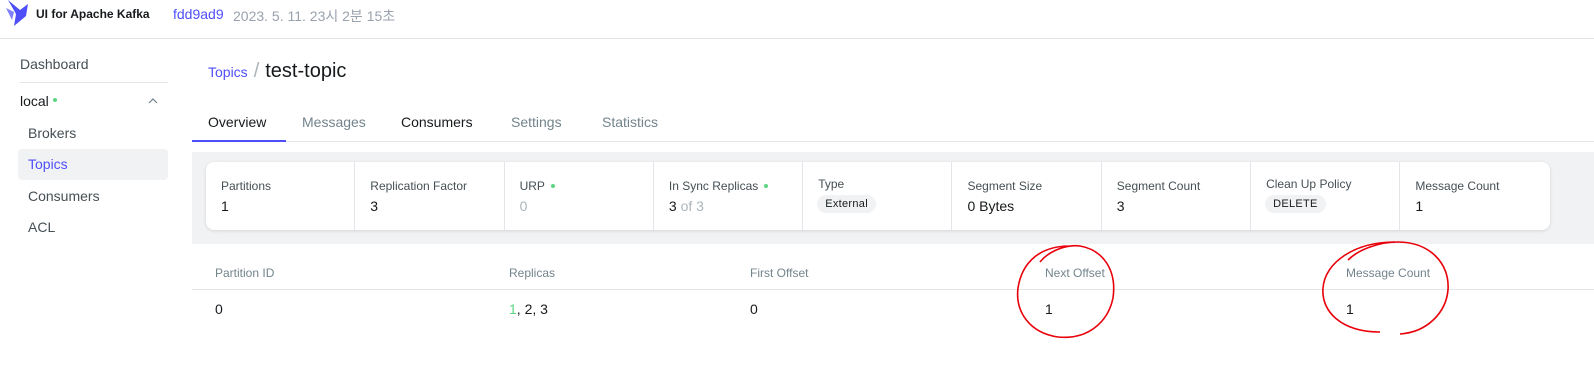 The width and height of the screenshot is (1594, 365). Describe the element at coordinates (93, 227) in the screenshot. I see `sidebar-item-acl: ACL` at that location.